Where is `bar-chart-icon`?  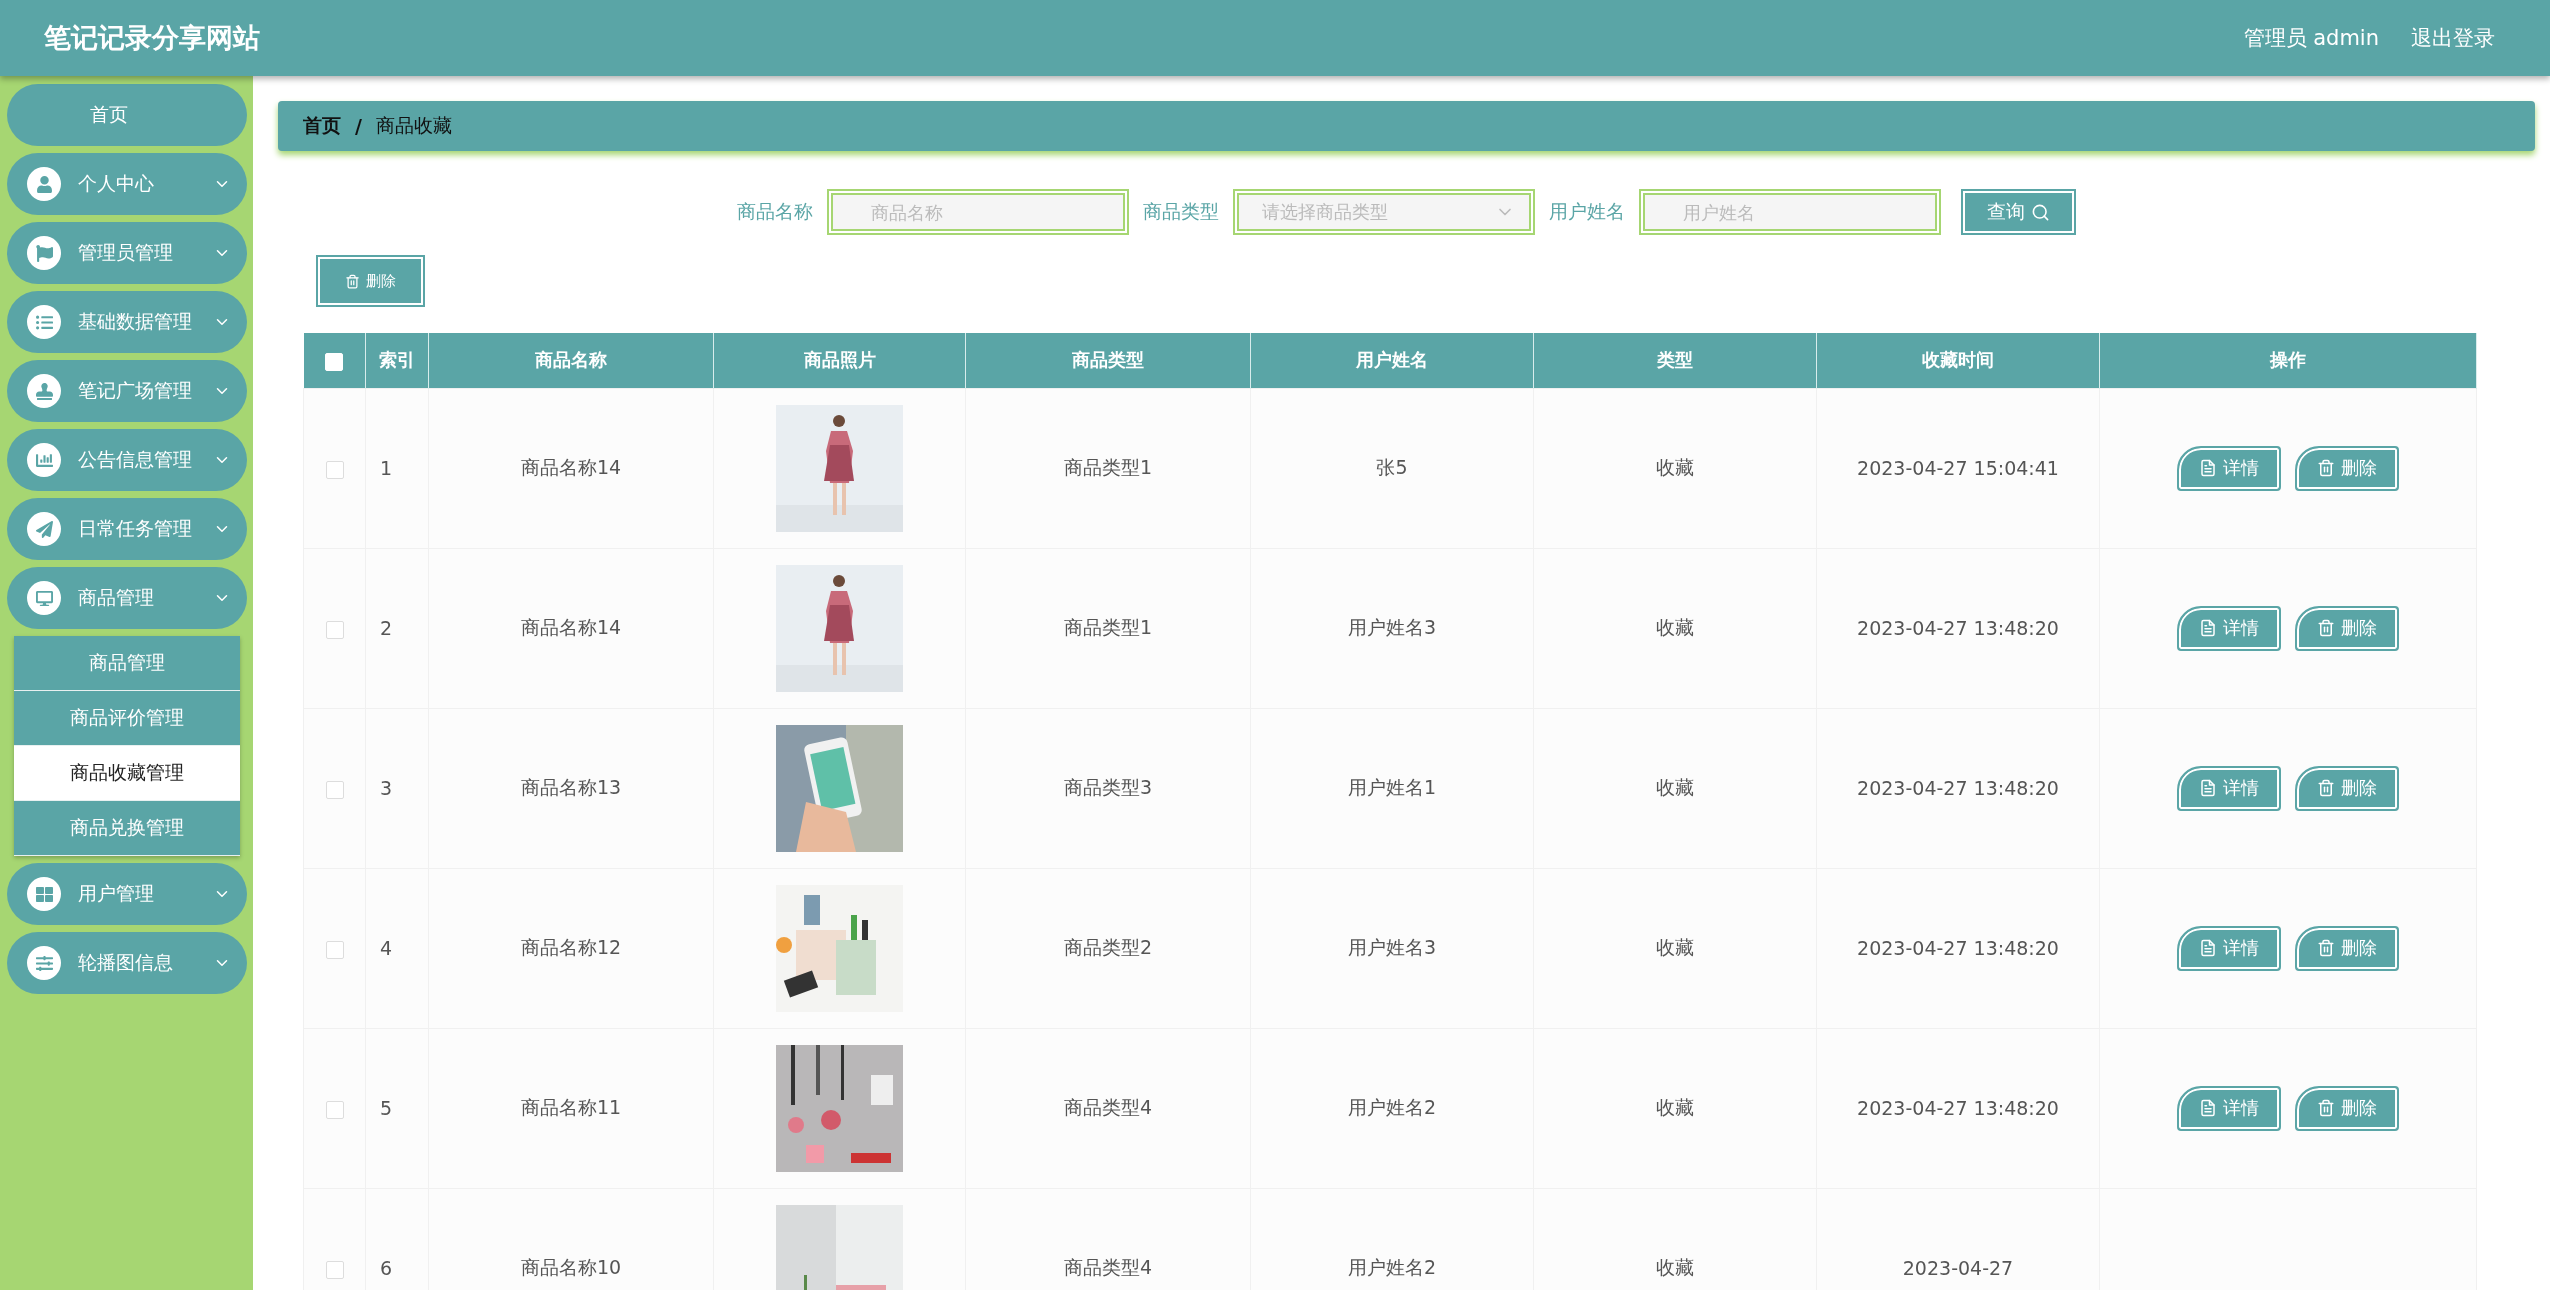 bar-chart-icon is located at coordinates (44, 460).